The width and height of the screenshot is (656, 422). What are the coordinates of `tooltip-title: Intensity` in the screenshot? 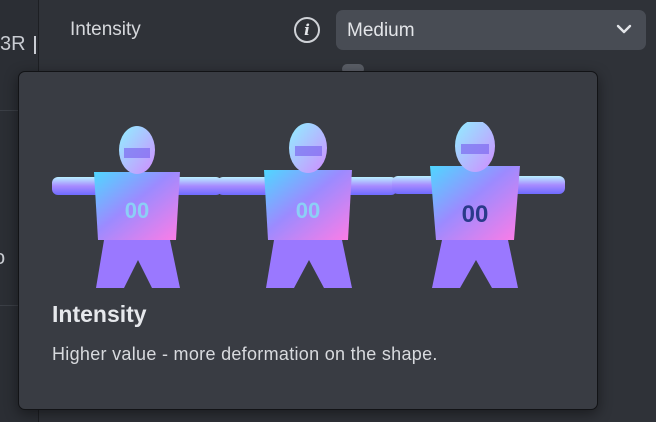 It's located at (99, 314).